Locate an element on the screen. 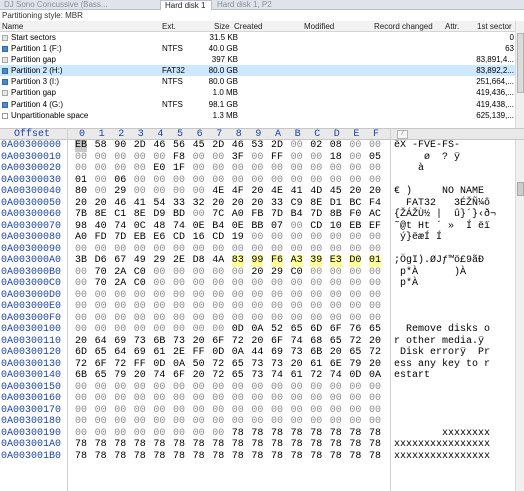 This screenshot has width=524, height=491. hex-byte: 46 is located at coordinates (120, 204).